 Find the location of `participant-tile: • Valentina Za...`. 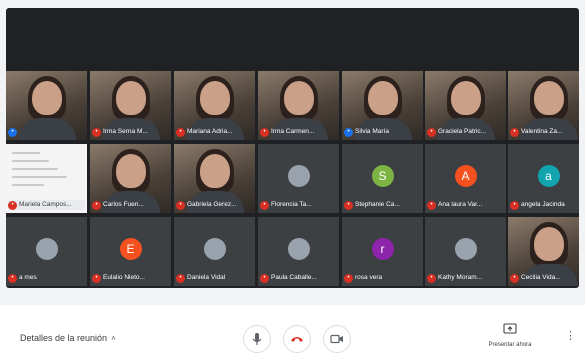

participant-tile: • Valentina Za... is located at coordinates (543, 105).